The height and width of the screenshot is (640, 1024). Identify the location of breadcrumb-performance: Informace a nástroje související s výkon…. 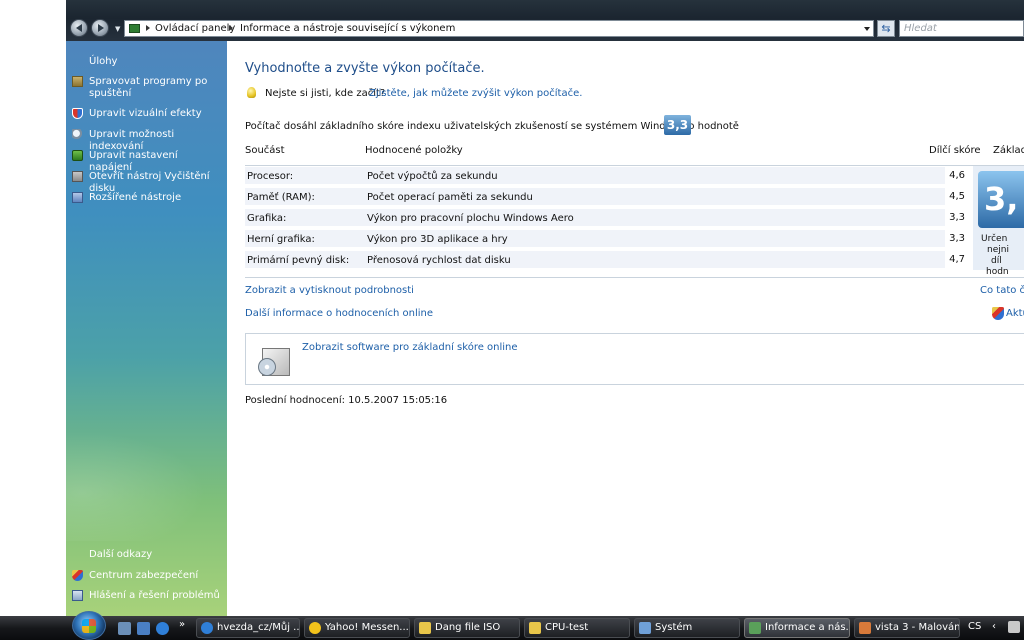
(347, 28).